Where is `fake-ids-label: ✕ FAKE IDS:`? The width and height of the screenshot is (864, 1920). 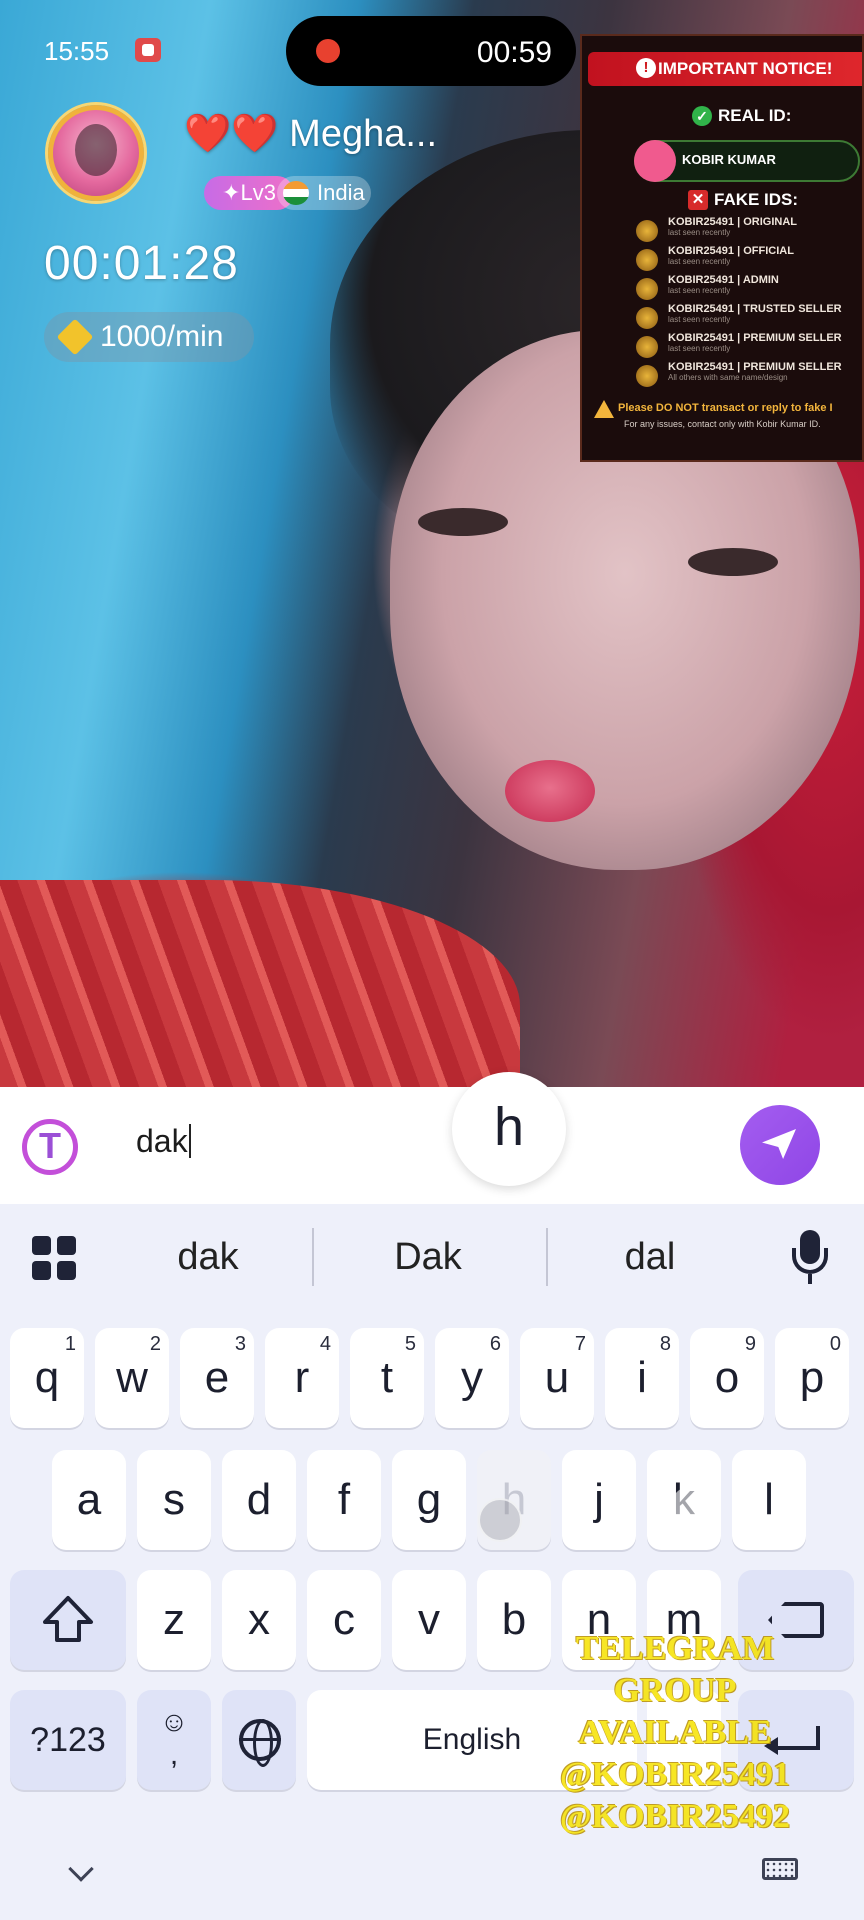 fake-ids-label: ✕ FAKE IDS: is located at coordinates (743, 200).